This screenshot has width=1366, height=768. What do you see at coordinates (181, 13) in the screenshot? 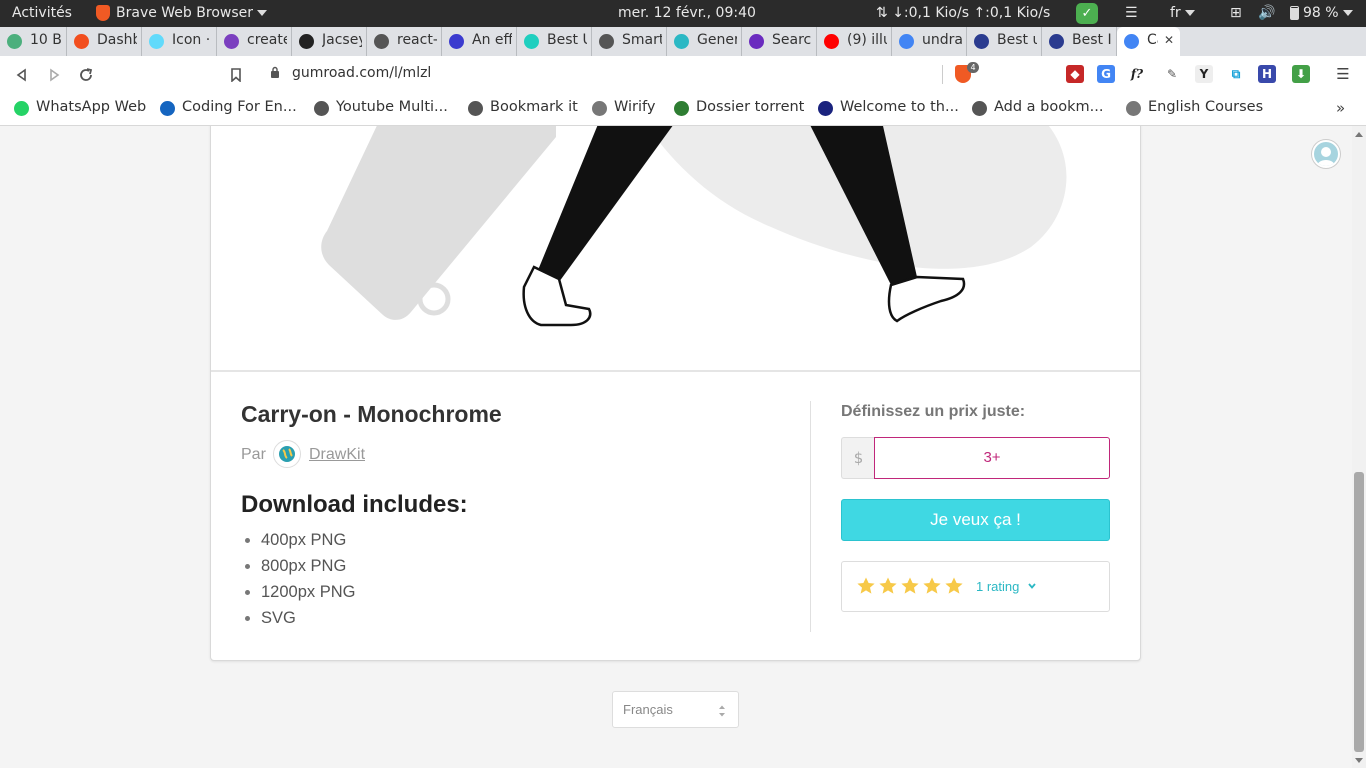
I see `app-menu: Brave Web Browser` at bounding box center [181, 13].